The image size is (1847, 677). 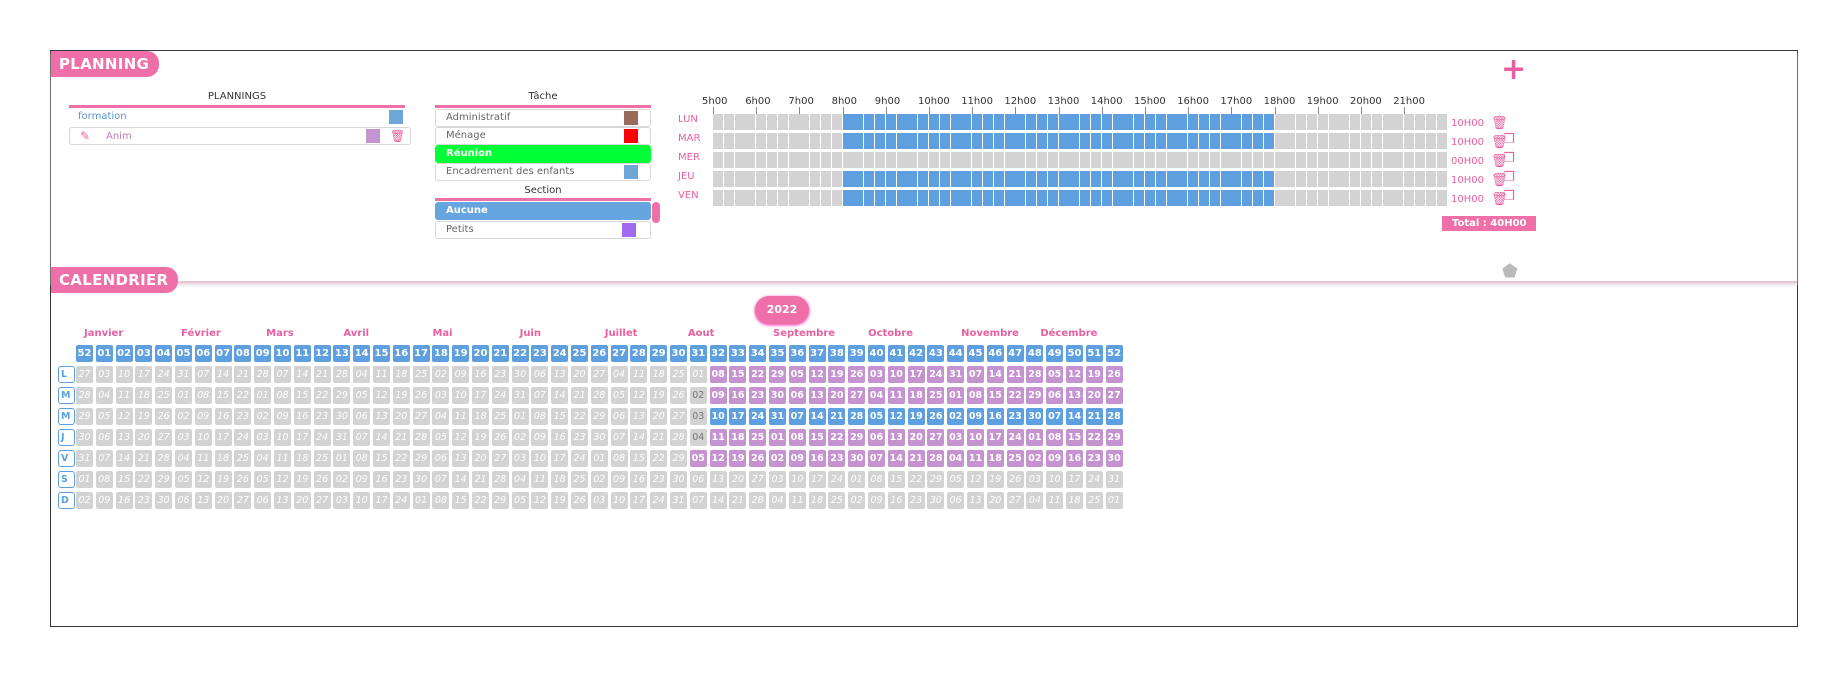 What do you see at coordinates (441, 437) in the screenshot?
I see `calendar-day: 05` at bounding box center [441, 437].